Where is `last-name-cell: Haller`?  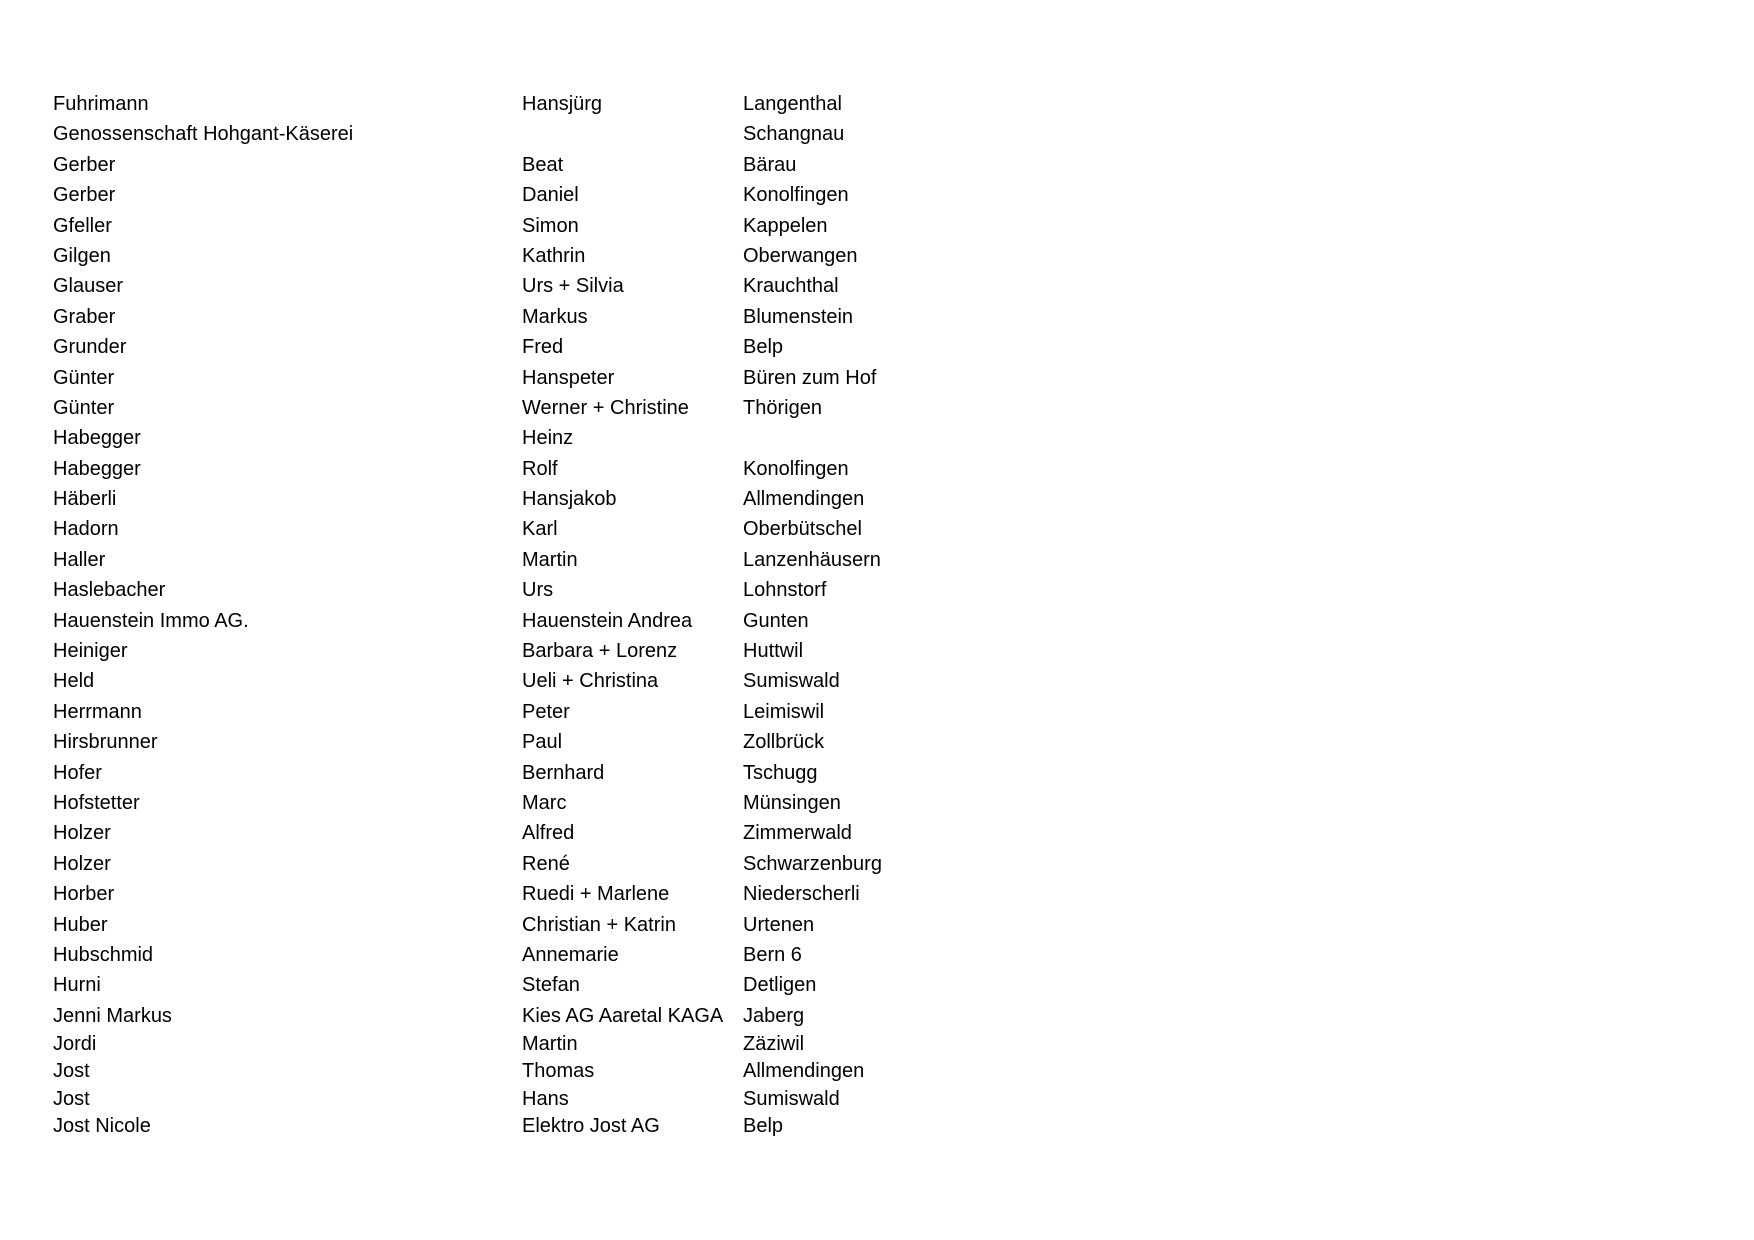 last-name-cell: Haller is located at coordinates (79, 559).